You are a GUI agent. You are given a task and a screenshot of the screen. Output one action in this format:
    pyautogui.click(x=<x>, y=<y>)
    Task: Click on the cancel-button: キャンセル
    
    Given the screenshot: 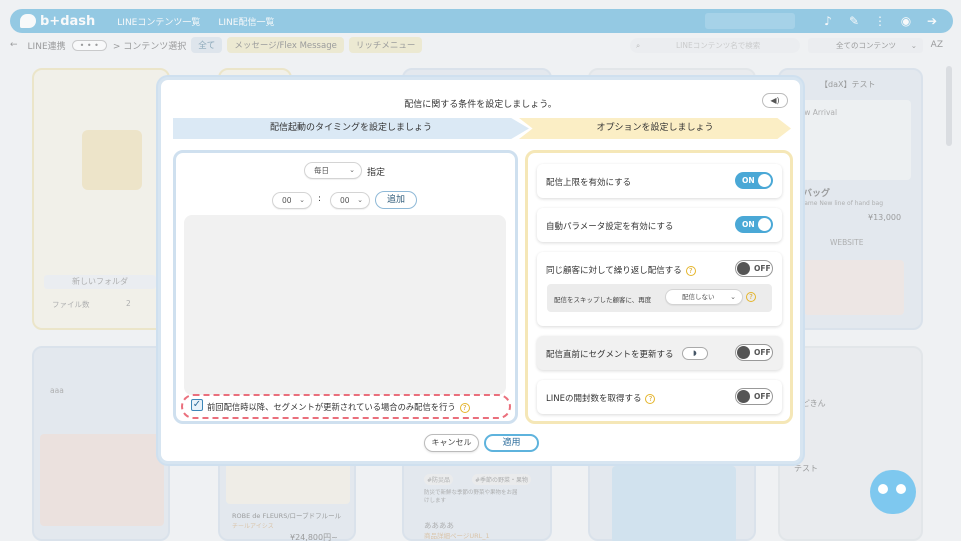 What is the action you would take?
    pyautogui.click(x=451, y=443)
    